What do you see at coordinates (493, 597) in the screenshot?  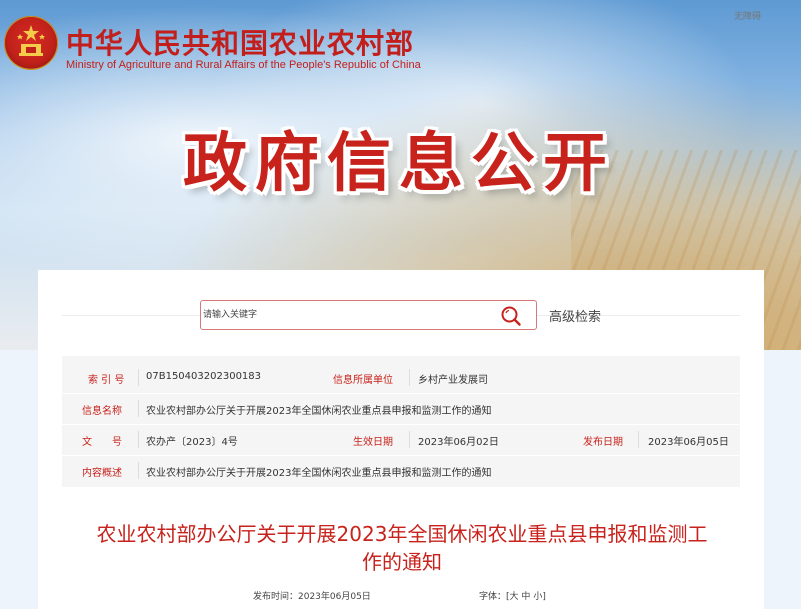 I see `font-size-label: 字体：` at bounding box center [493, 597].